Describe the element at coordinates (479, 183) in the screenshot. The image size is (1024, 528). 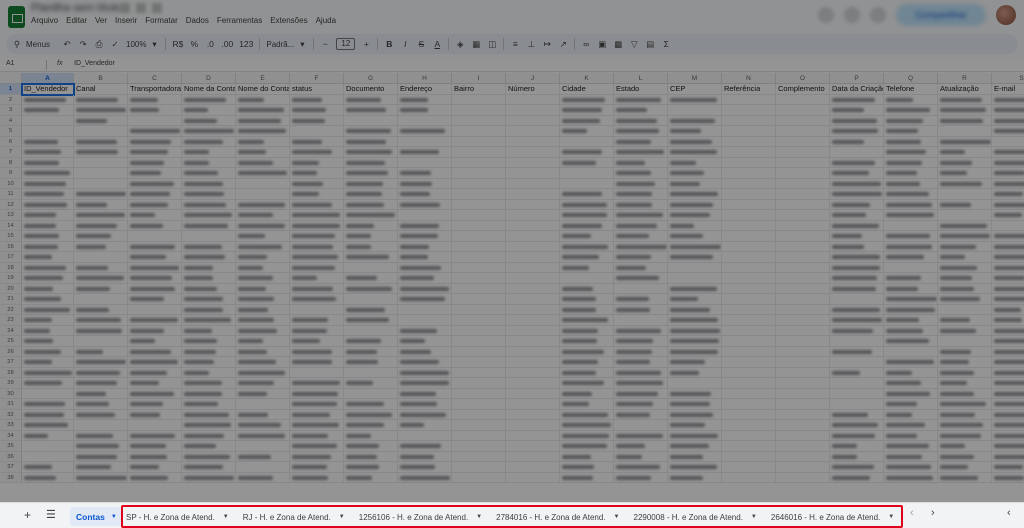
I see `cell-i10` at that location.